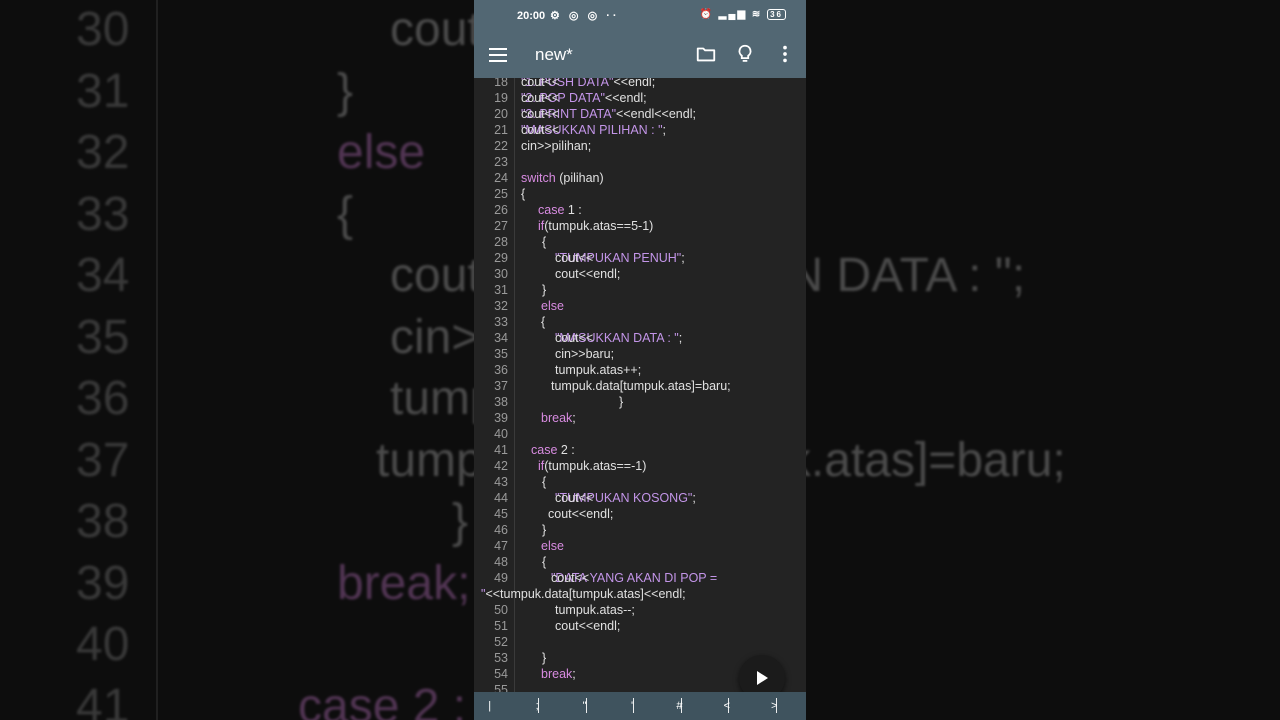 The height and width of the screenshot is (720, 1280). What do you see at coordinates (103, 460) in the screenshot?
I see `background-line-number: 37` at bounding box center [103, 460].